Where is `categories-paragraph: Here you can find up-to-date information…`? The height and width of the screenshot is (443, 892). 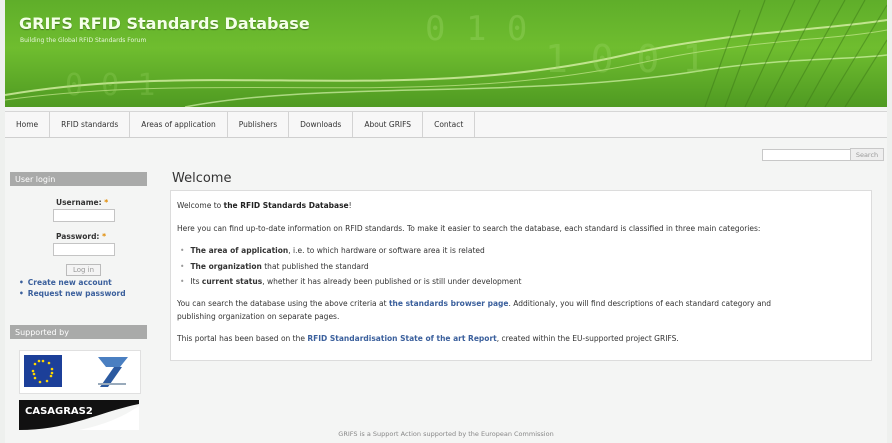 categories-paragraph: Here you can find up-to-date information… is located at coordinates (469, 228).